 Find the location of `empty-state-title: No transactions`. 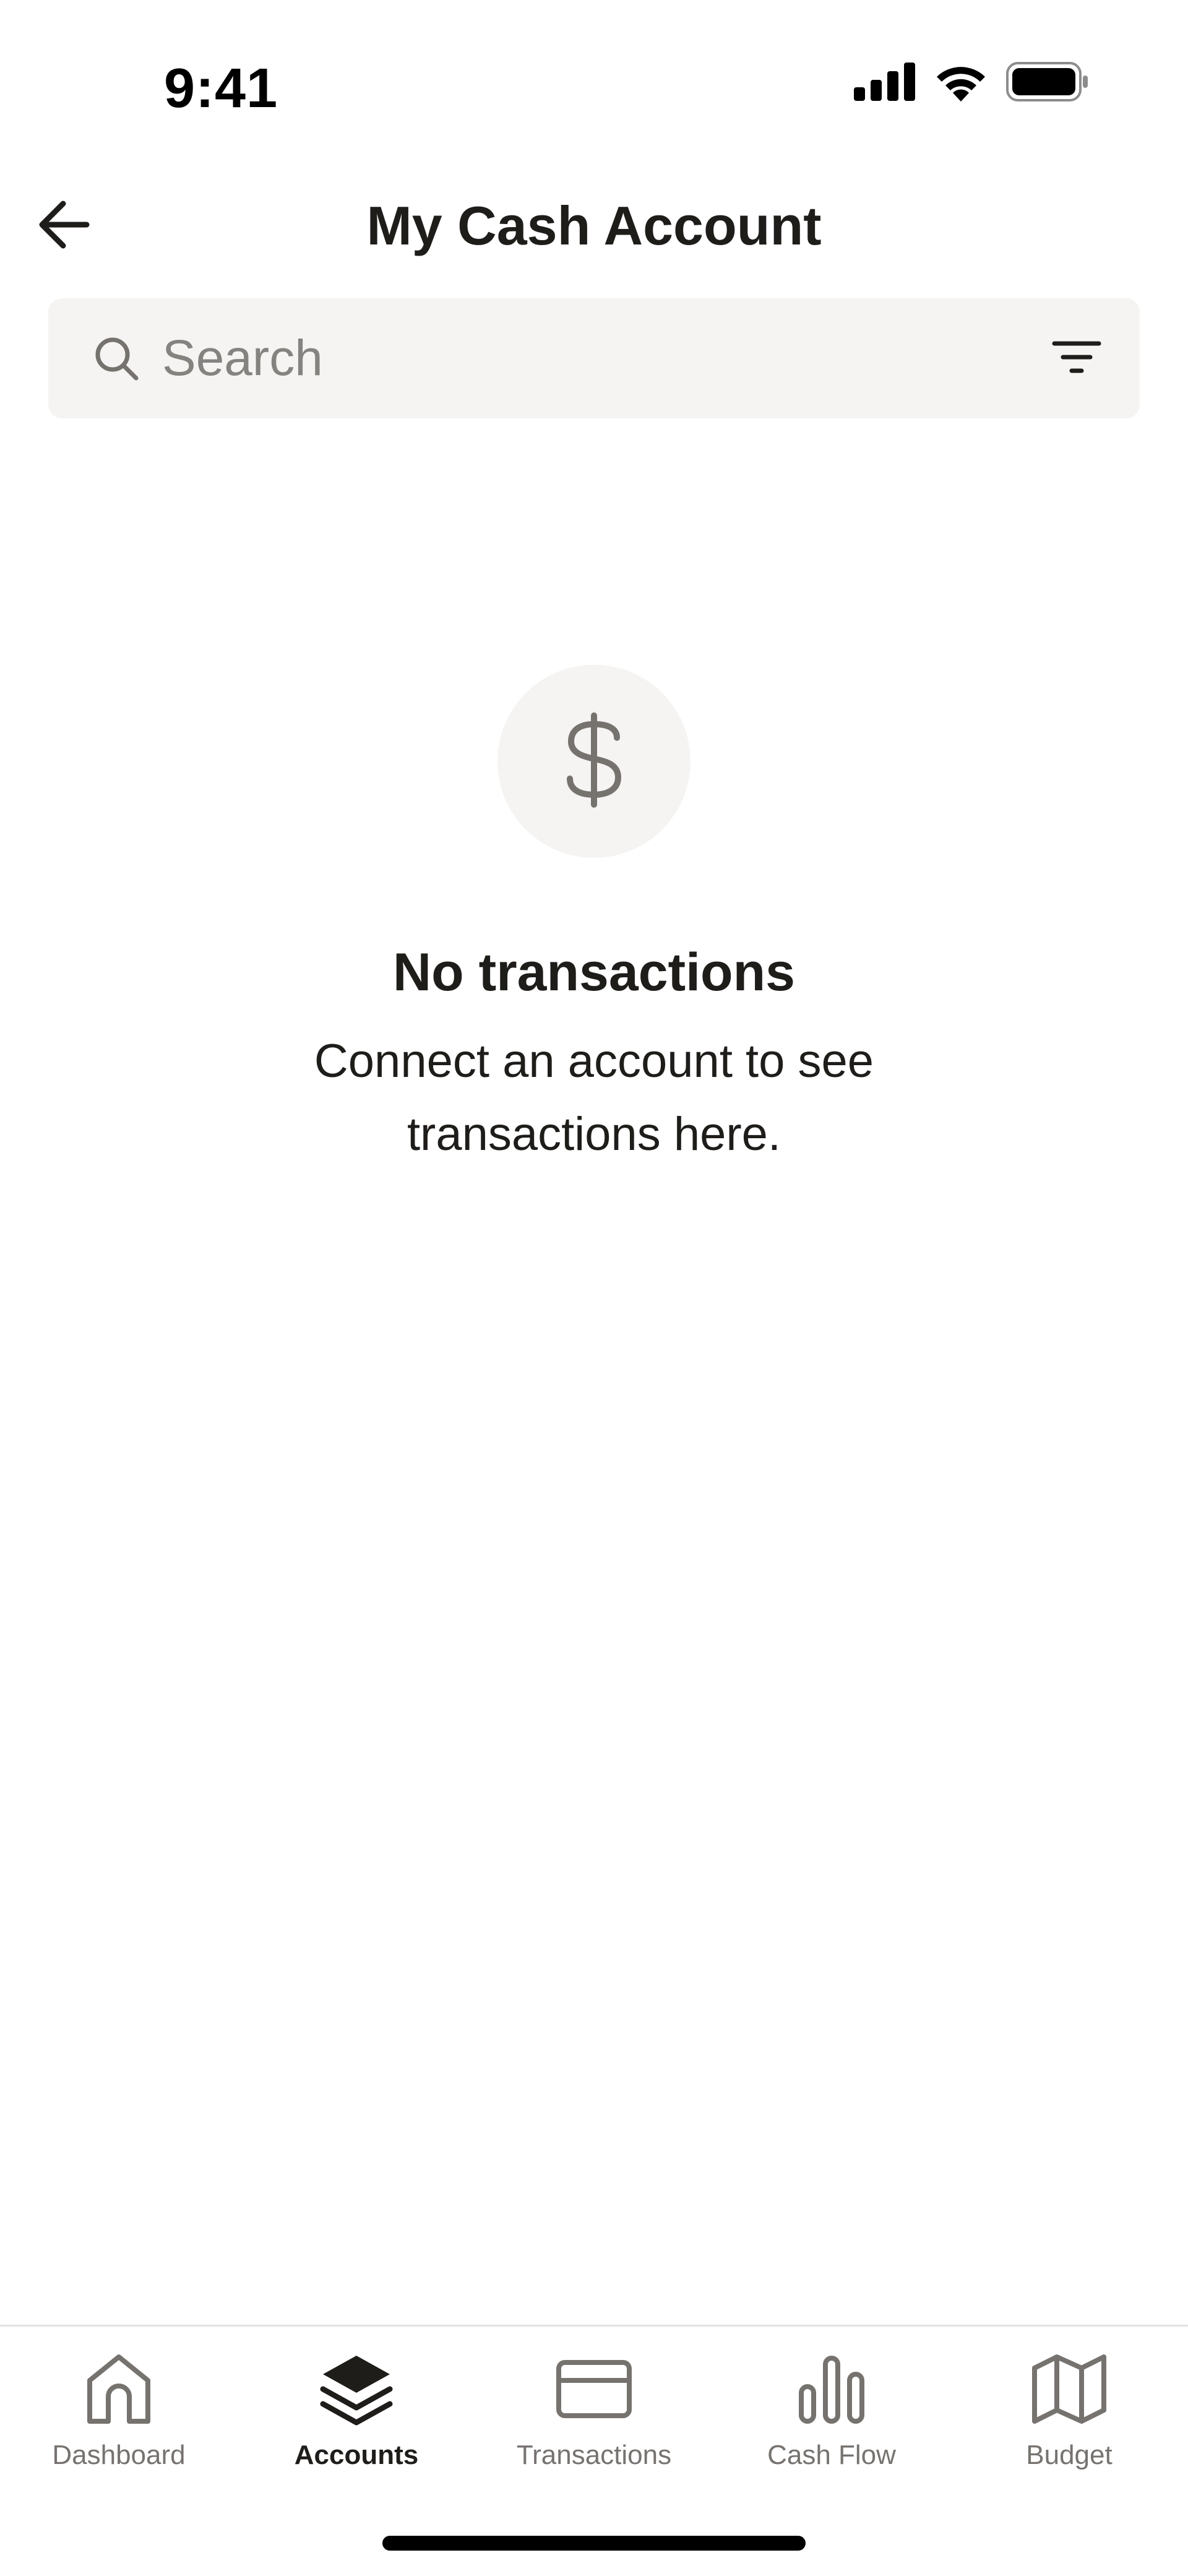

empty-state-title: No transactions is located at coordinates (594, 972).